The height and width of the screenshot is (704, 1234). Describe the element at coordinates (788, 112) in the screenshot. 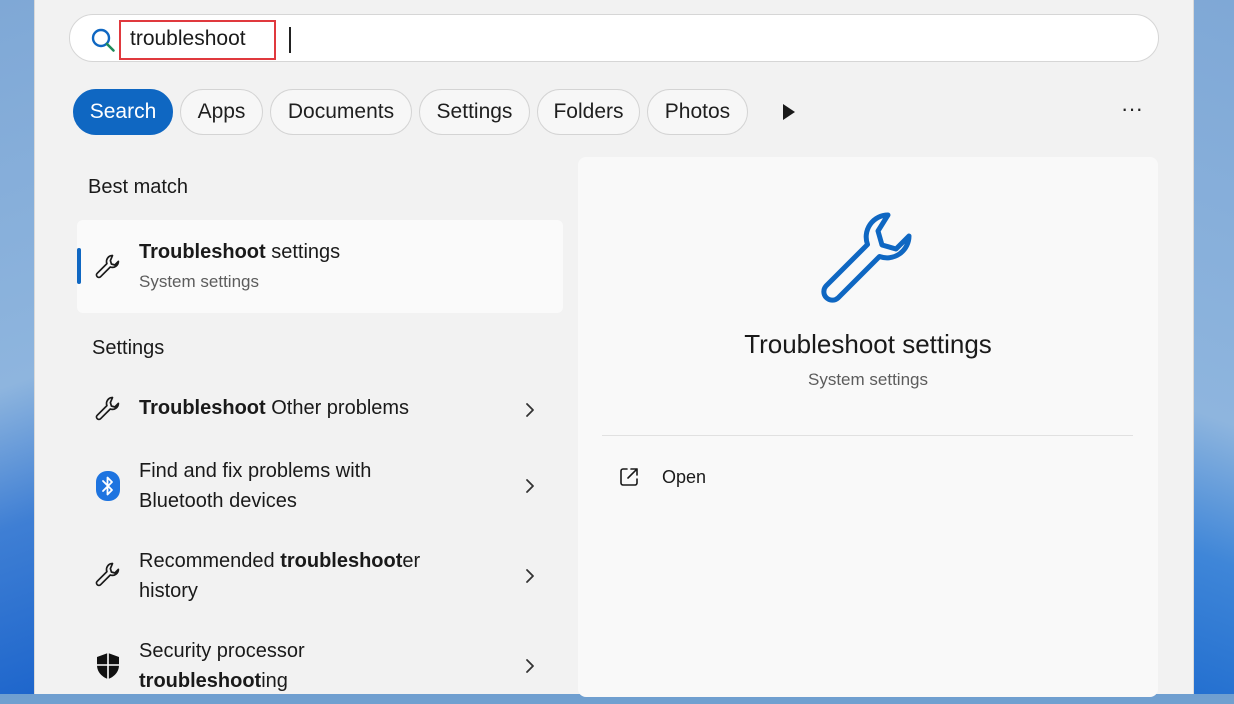

I see `play-arrow-icon` at that location.